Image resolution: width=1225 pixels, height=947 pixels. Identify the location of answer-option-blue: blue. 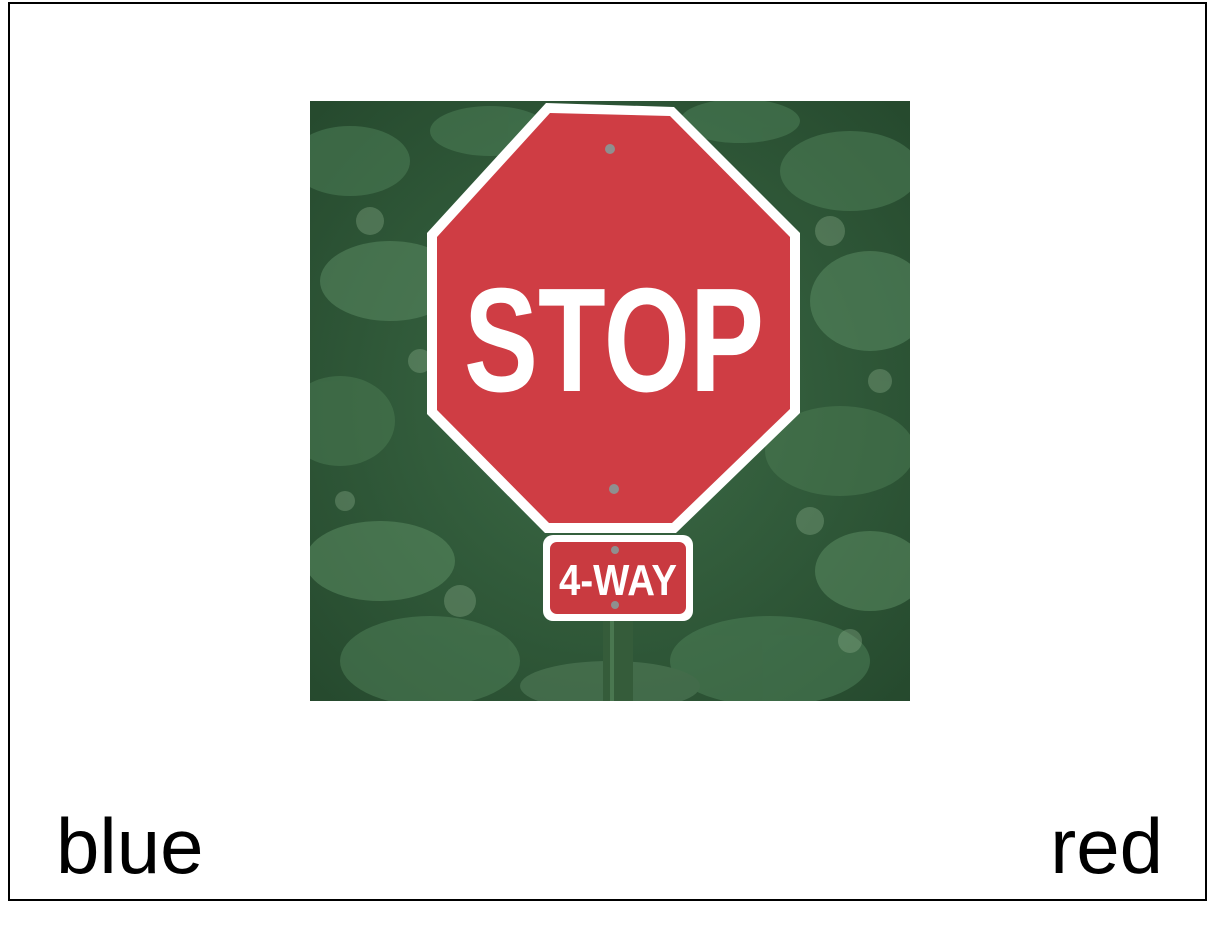
(129, 846).